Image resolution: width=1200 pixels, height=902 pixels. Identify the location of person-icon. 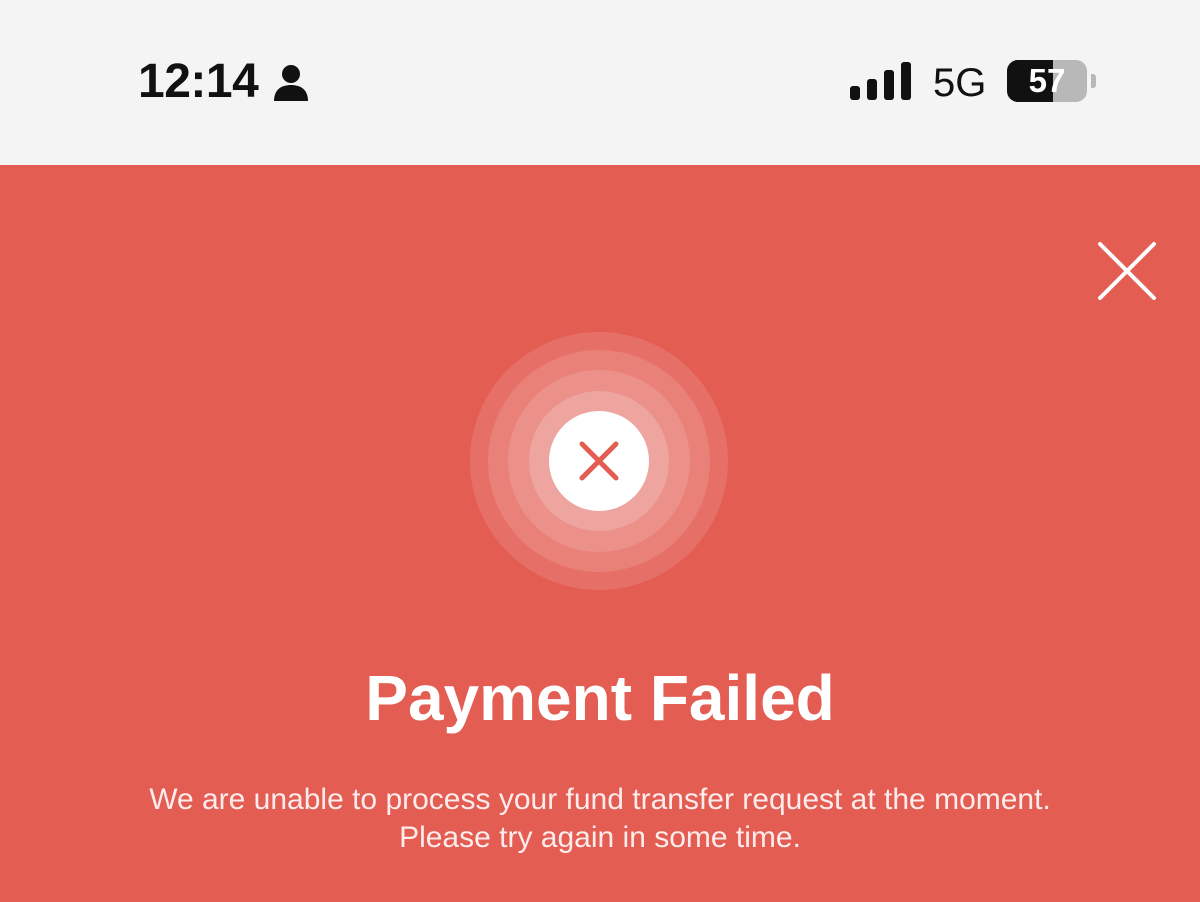
(291, 83).